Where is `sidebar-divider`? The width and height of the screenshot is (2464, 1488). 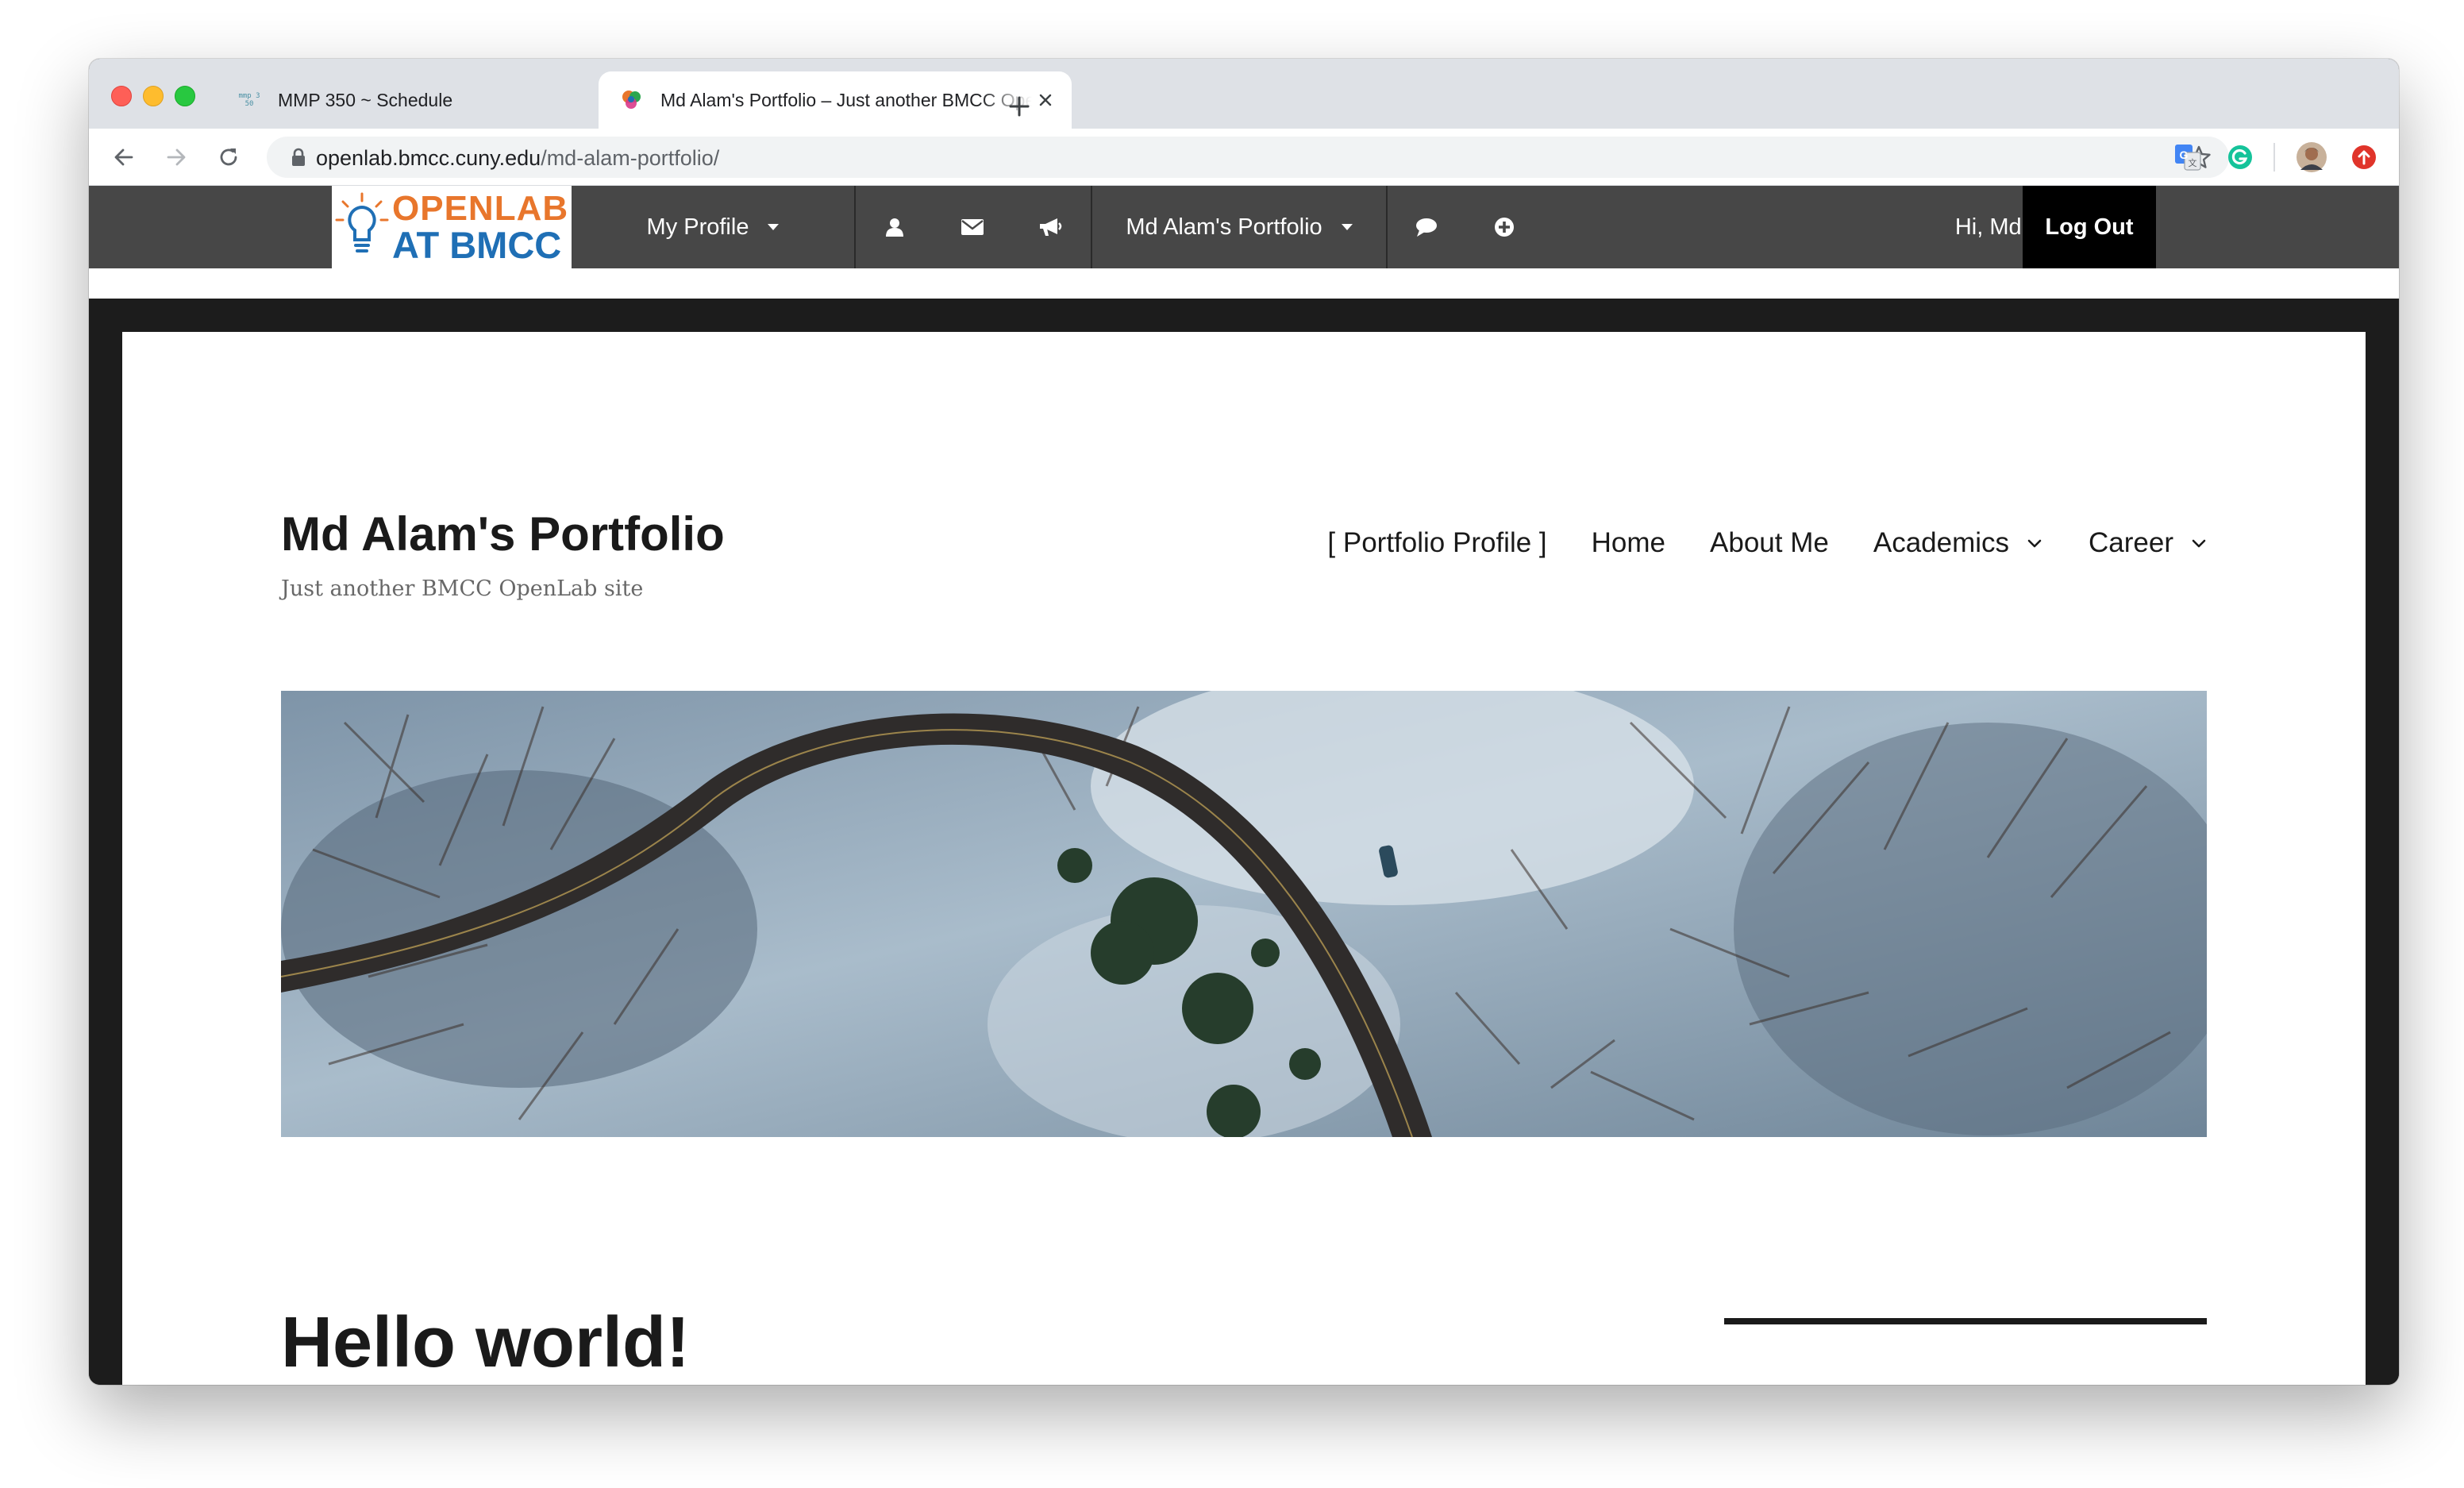 sidebar-divider is located at coordinates (1965, 1321).